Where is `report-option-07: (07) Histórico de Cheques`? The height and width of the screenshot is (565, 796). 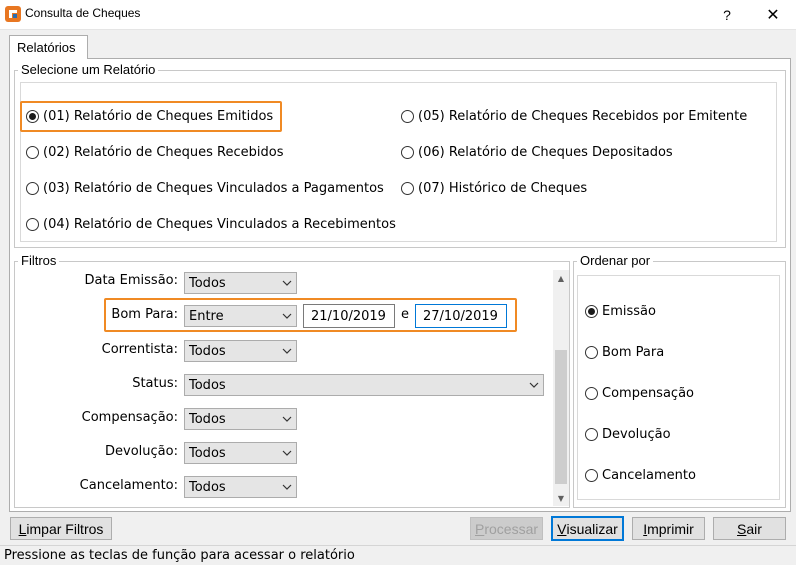 report-option-07: (07) Histórico de Cheques is located at coordinates (494, 188).